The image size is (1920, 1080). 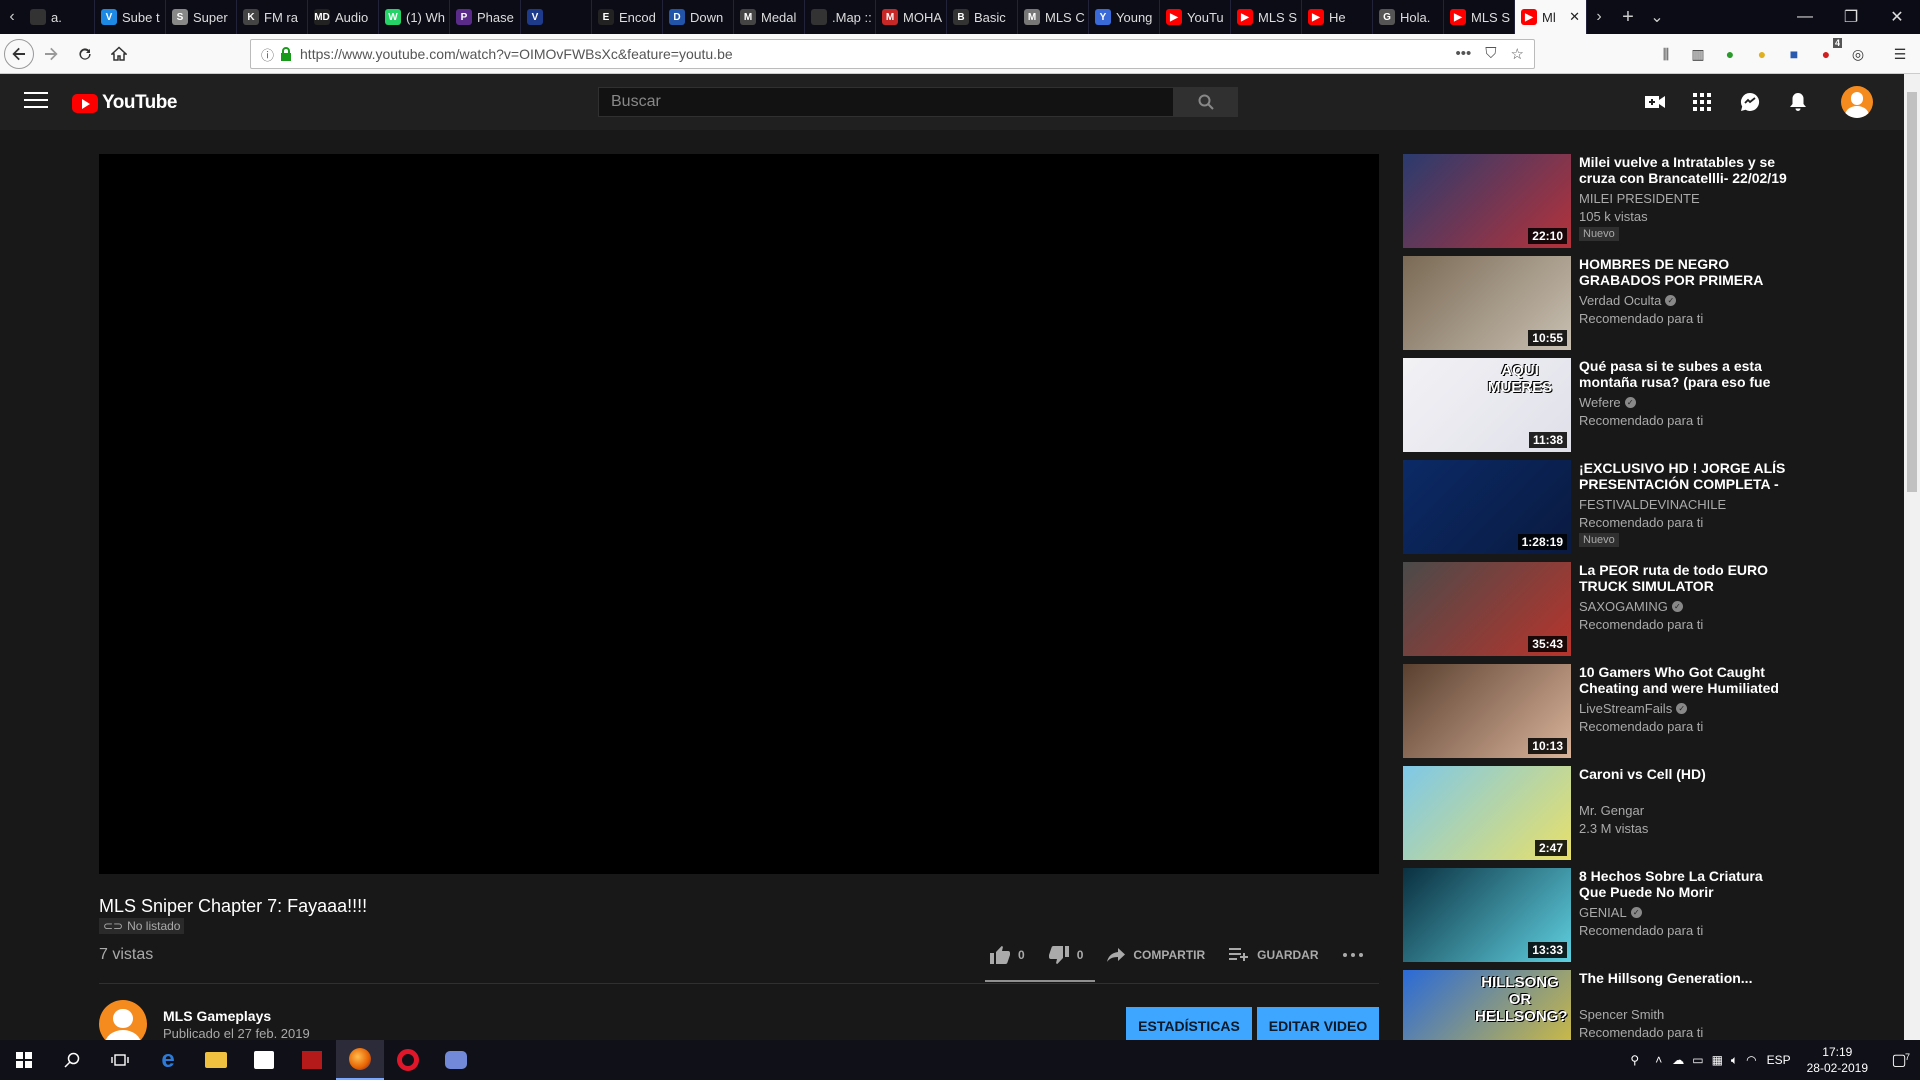 I want to click on search-input, so click(x=886, y=102).